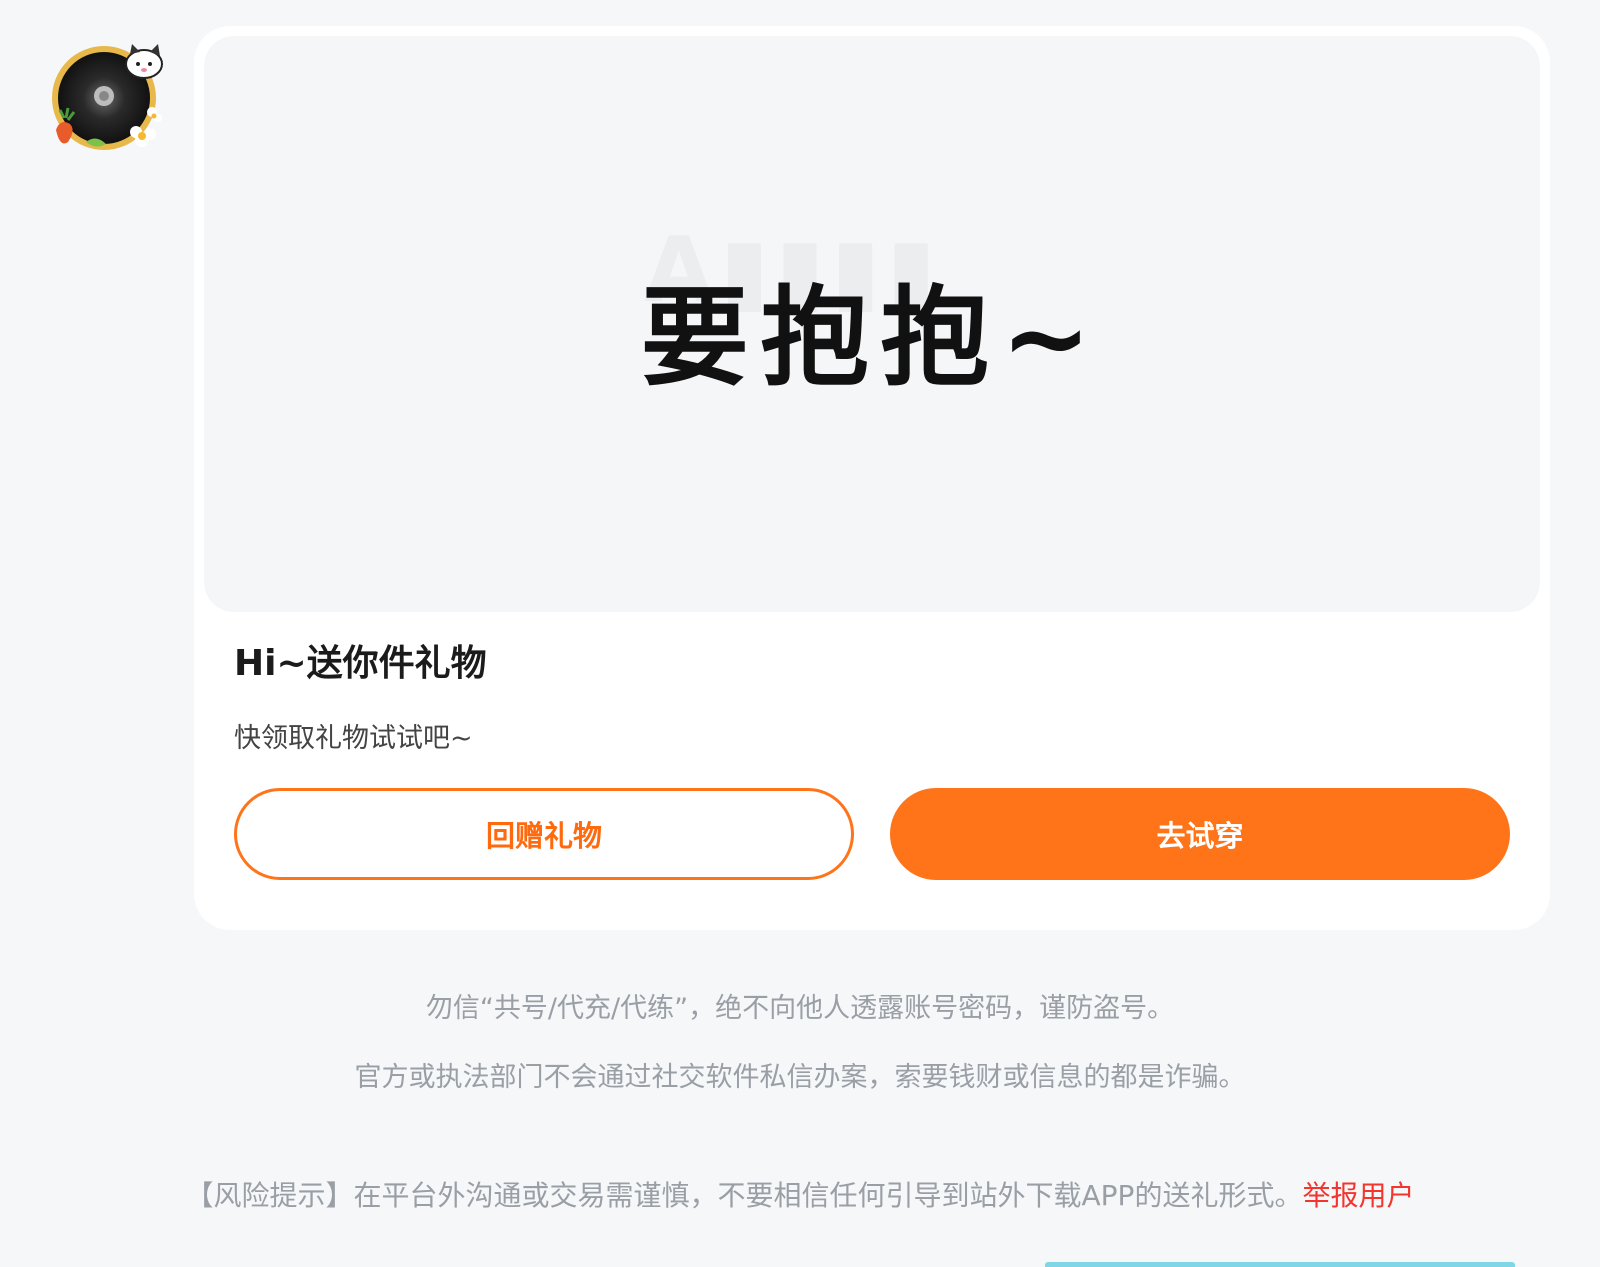 This screenshot has width=1600, height=1267. I want to click on return-gift-button: 回赠礼物, so click(544, 834).